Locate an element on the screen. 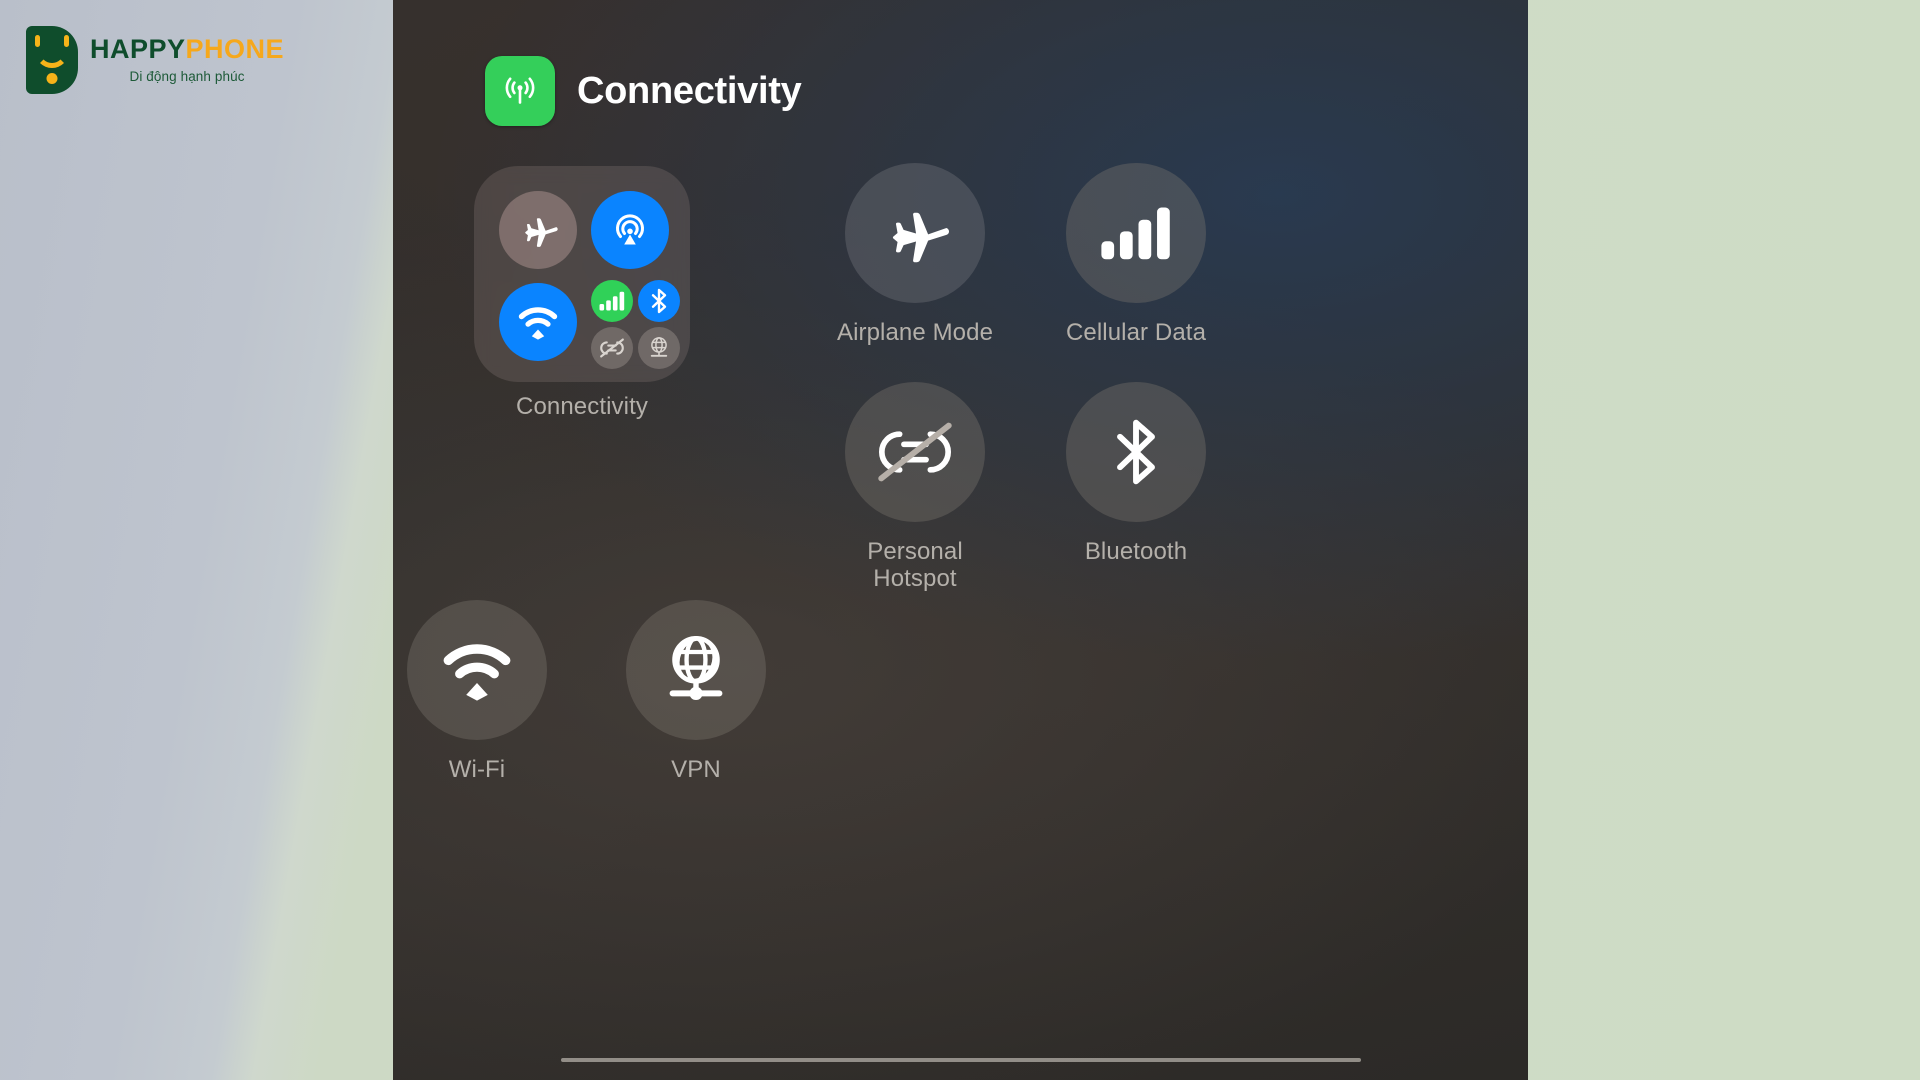 The image size is (1920, 1080). module-airdrop-button is located at coordinates (630, 230).